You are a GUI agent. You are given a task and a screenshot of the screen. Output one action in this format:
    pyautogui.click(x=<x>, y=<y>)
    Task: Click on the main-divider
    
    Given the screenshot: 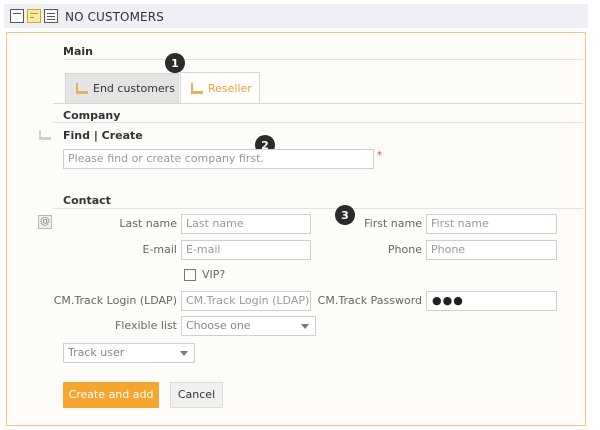 What is the action you would take?
    pyautogui.click(x=323, y=59)
    